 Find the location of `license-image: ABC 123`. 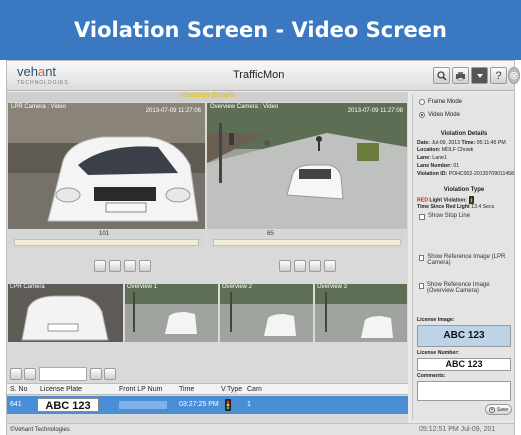

license-image: ABC 123 is located at coordinates (464, 336).